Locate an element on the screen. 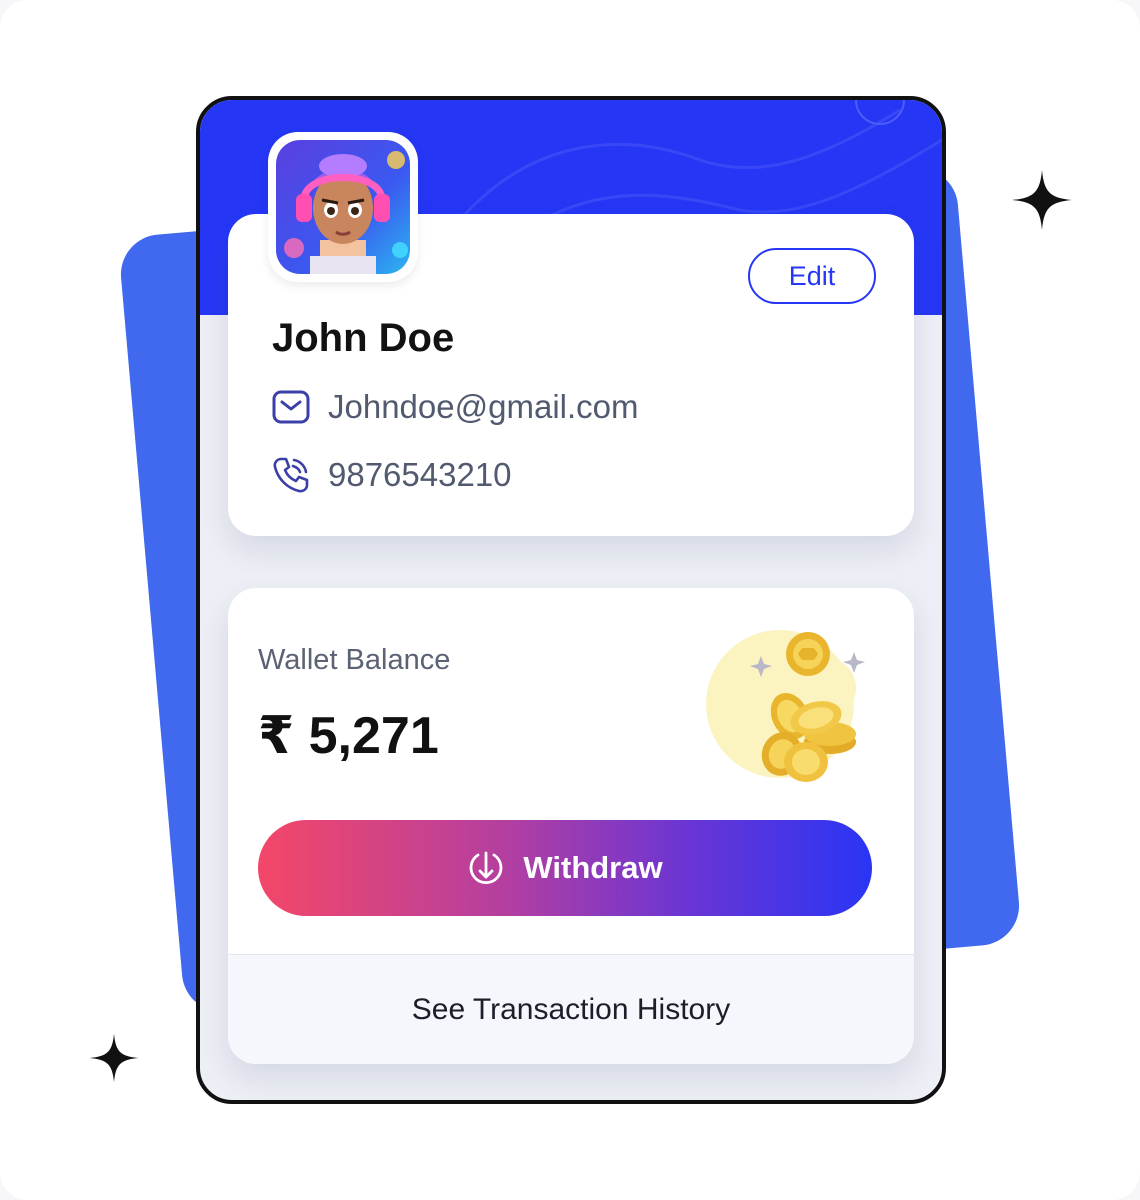 The width and height of the screenshot is (1140, 1200). phone-call-icon is located at coordinates (291, 475).